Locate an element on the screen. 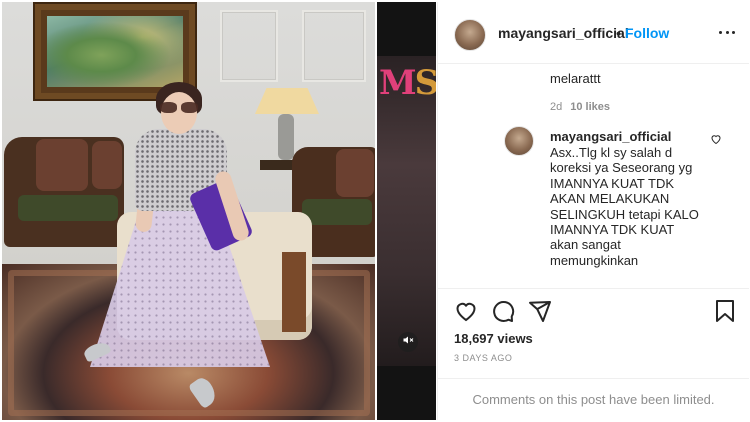 The height and width of the screenshot is (422, 750). sofa is located at coordinates (64, 192).